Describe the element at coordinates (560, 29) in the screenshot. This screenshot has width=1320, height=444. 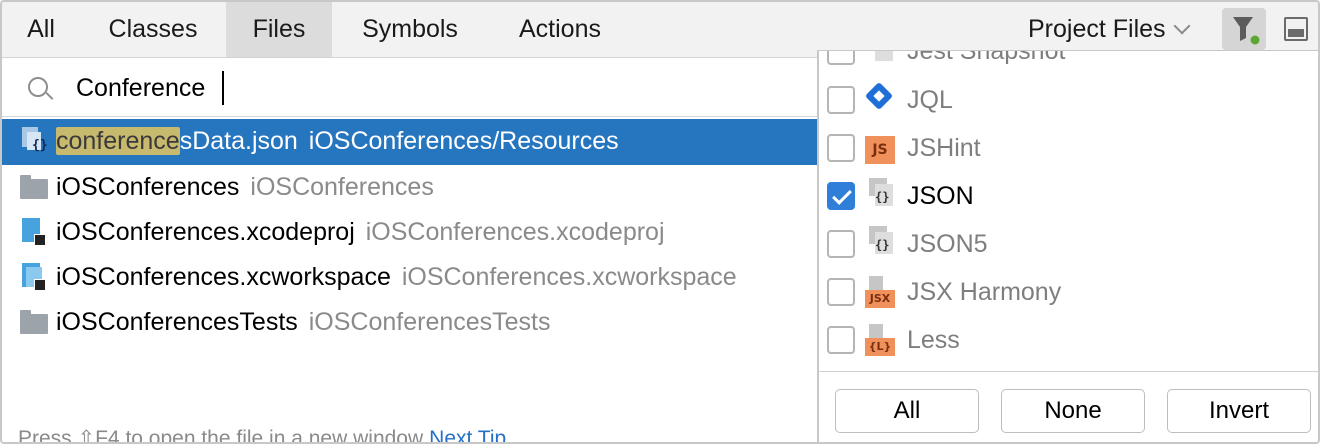
I see `tab-actions: Actions` at that location.